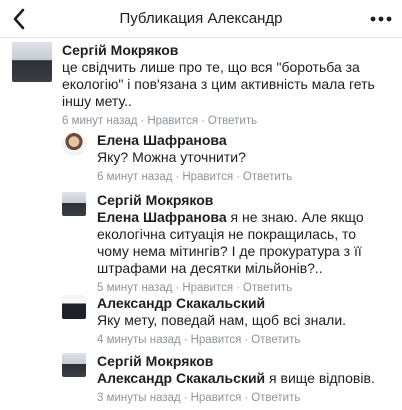 The width and height of the screenshot is (402, 410). What do you see at coordinates (171, 157) in the screenshot?
I see `comment-text: Яку? Можна уточнити?` at bounding box center [171, 157].